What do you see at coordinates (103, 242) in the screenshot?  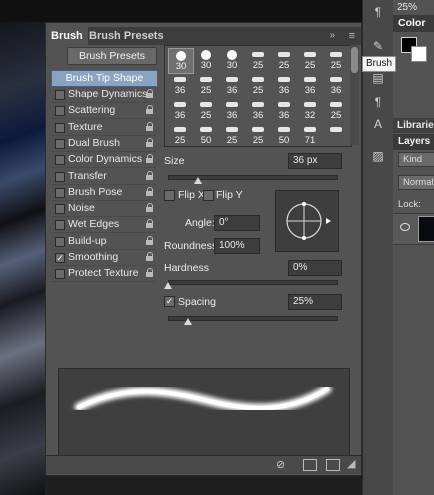 I see `option-build-up: Build-up` at bounding box center [103, 242].